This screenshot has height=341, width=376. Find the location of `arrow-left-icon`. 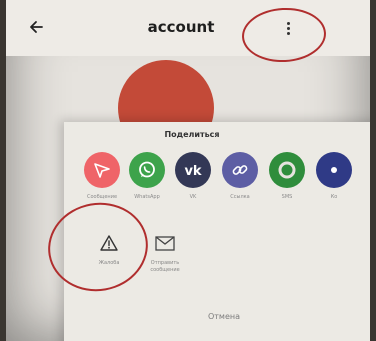

arrow-left-icon is located at coordinates (36, 27).